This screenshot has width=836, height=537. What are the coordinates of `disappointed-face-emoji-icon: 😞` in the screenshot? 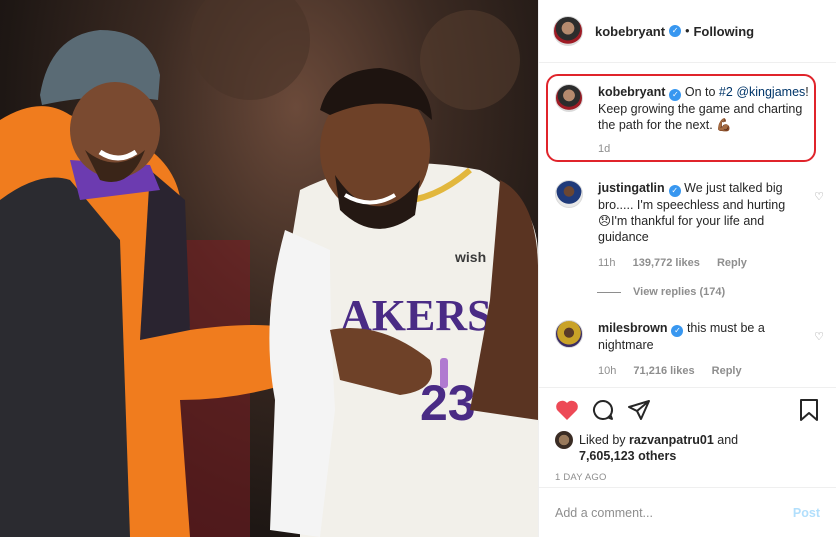 It's located at (605, 221).